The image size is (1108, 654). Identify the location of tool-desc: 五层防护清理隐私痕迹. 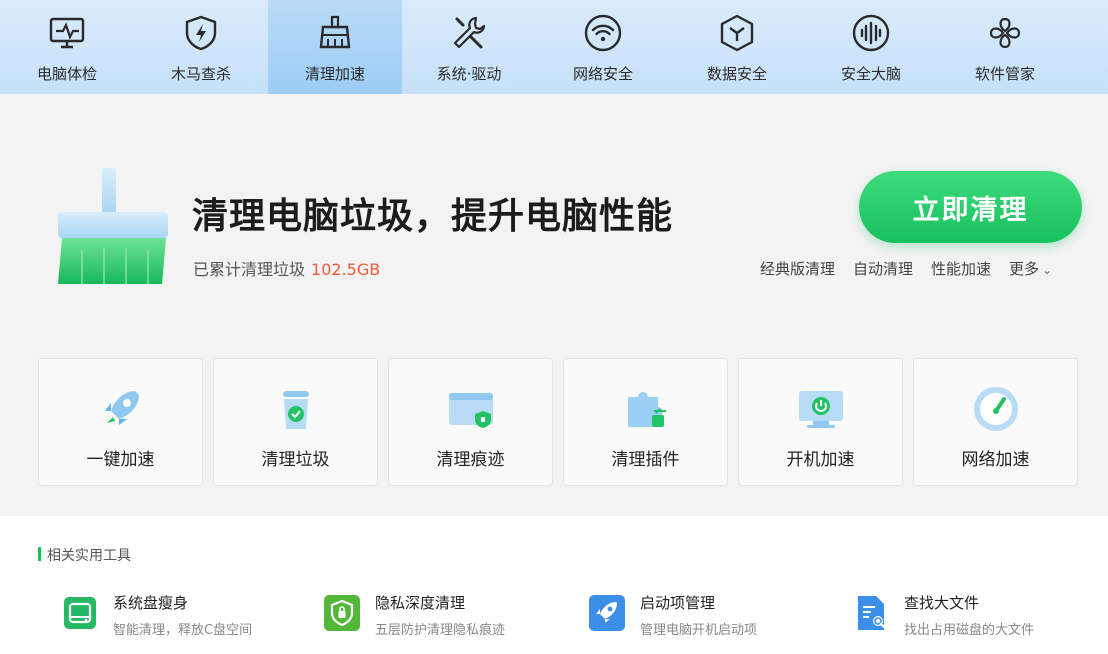
(440, 630).